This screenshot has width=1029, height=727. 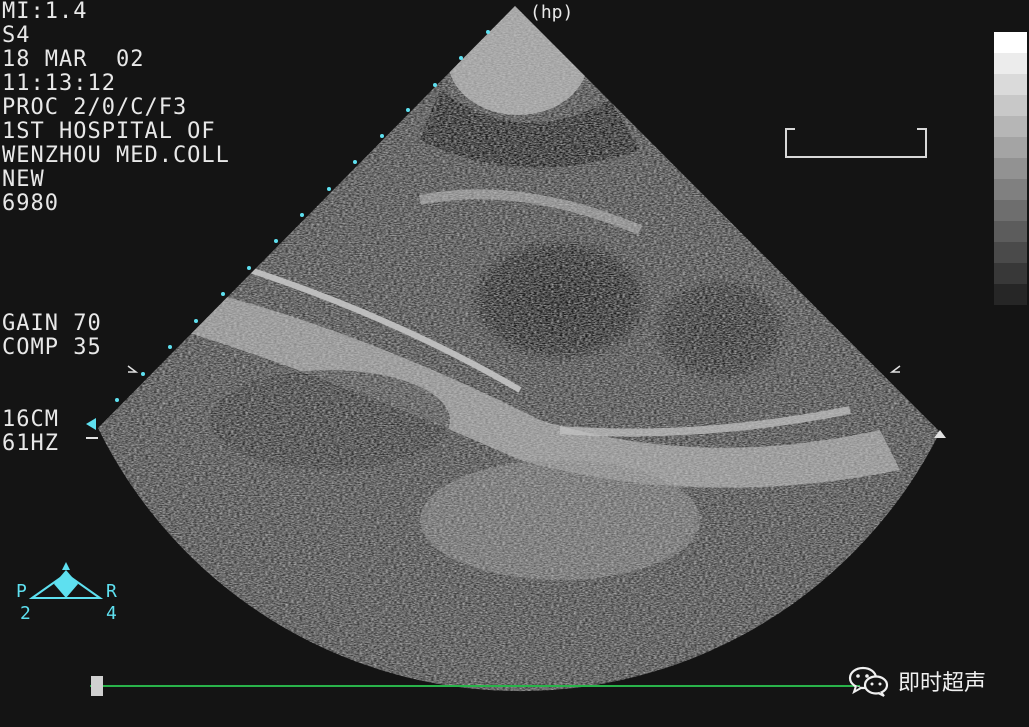 I want to click on orientation-right-number: 4, so click(x=111, y=613).